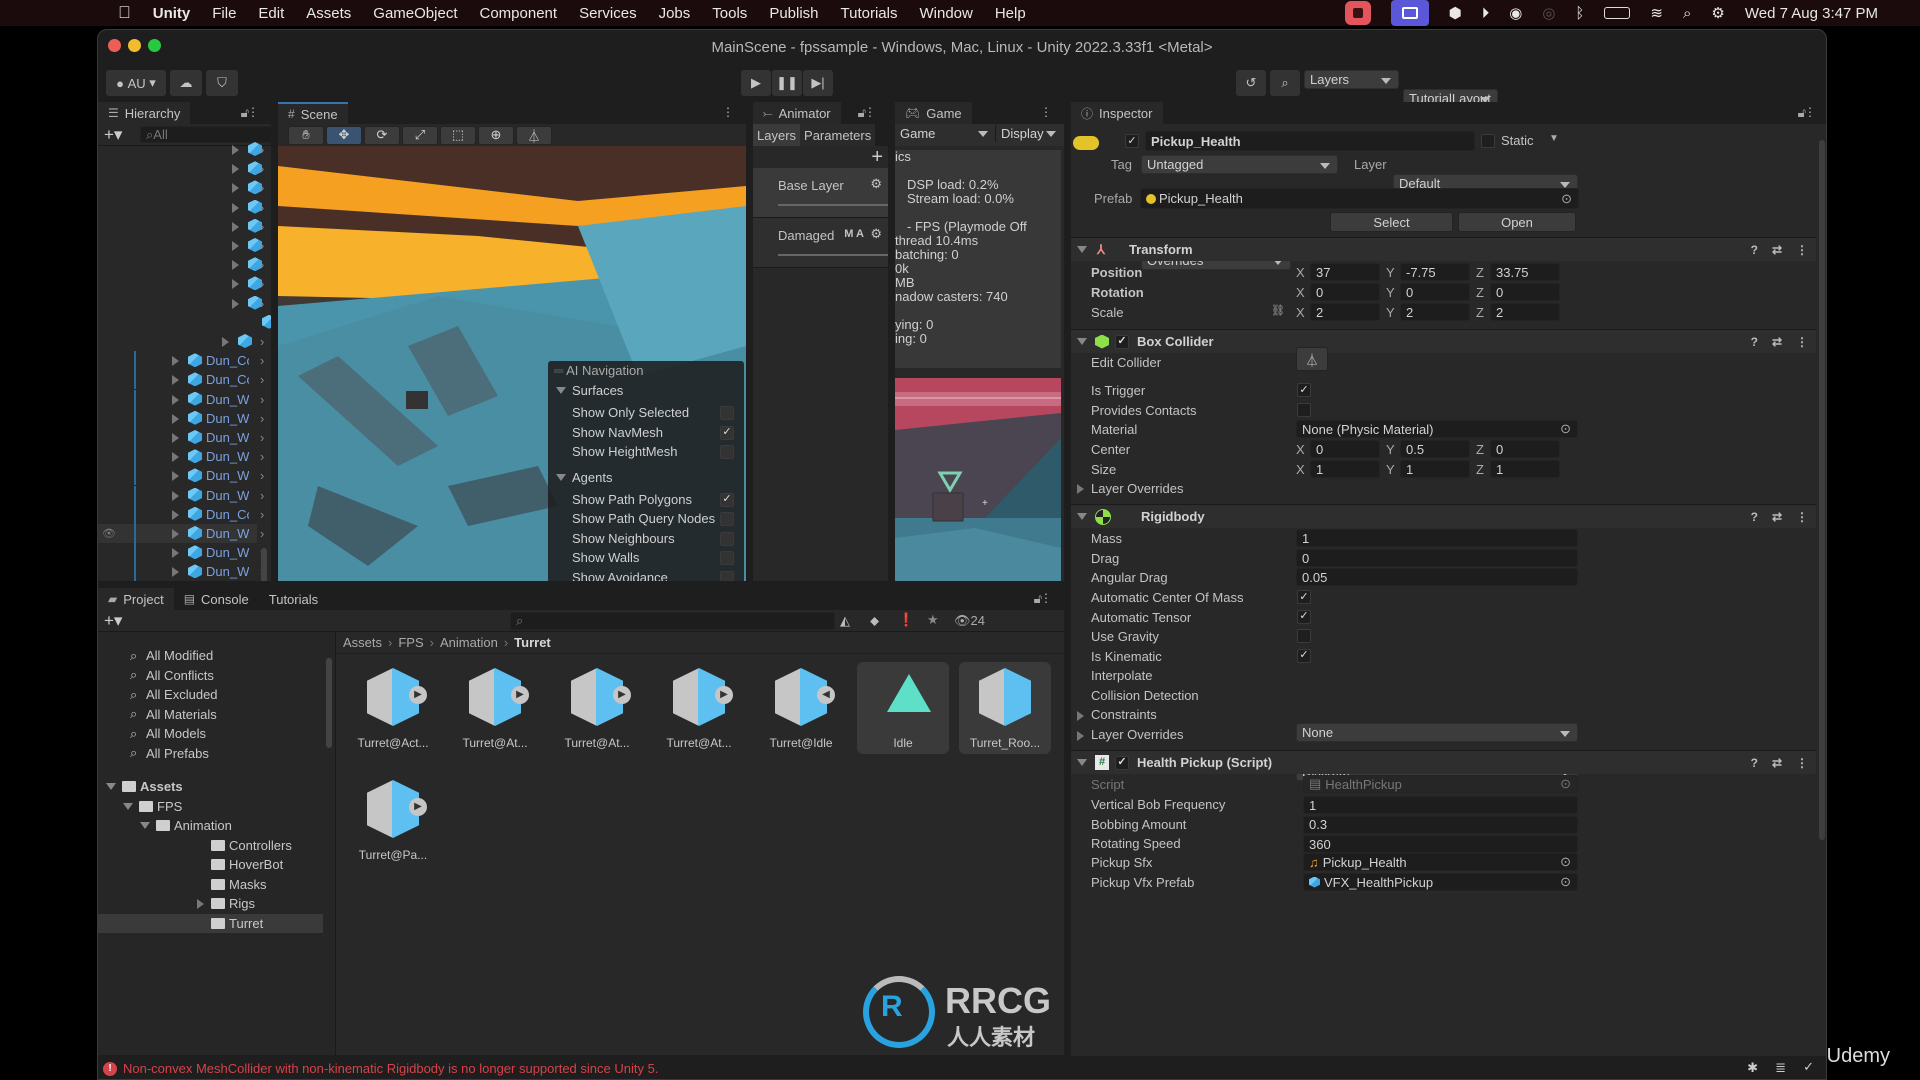  Describe the element at coordinates (362, 642) in the screenshot. I see `breadcrumb-item: Assets` at that location.